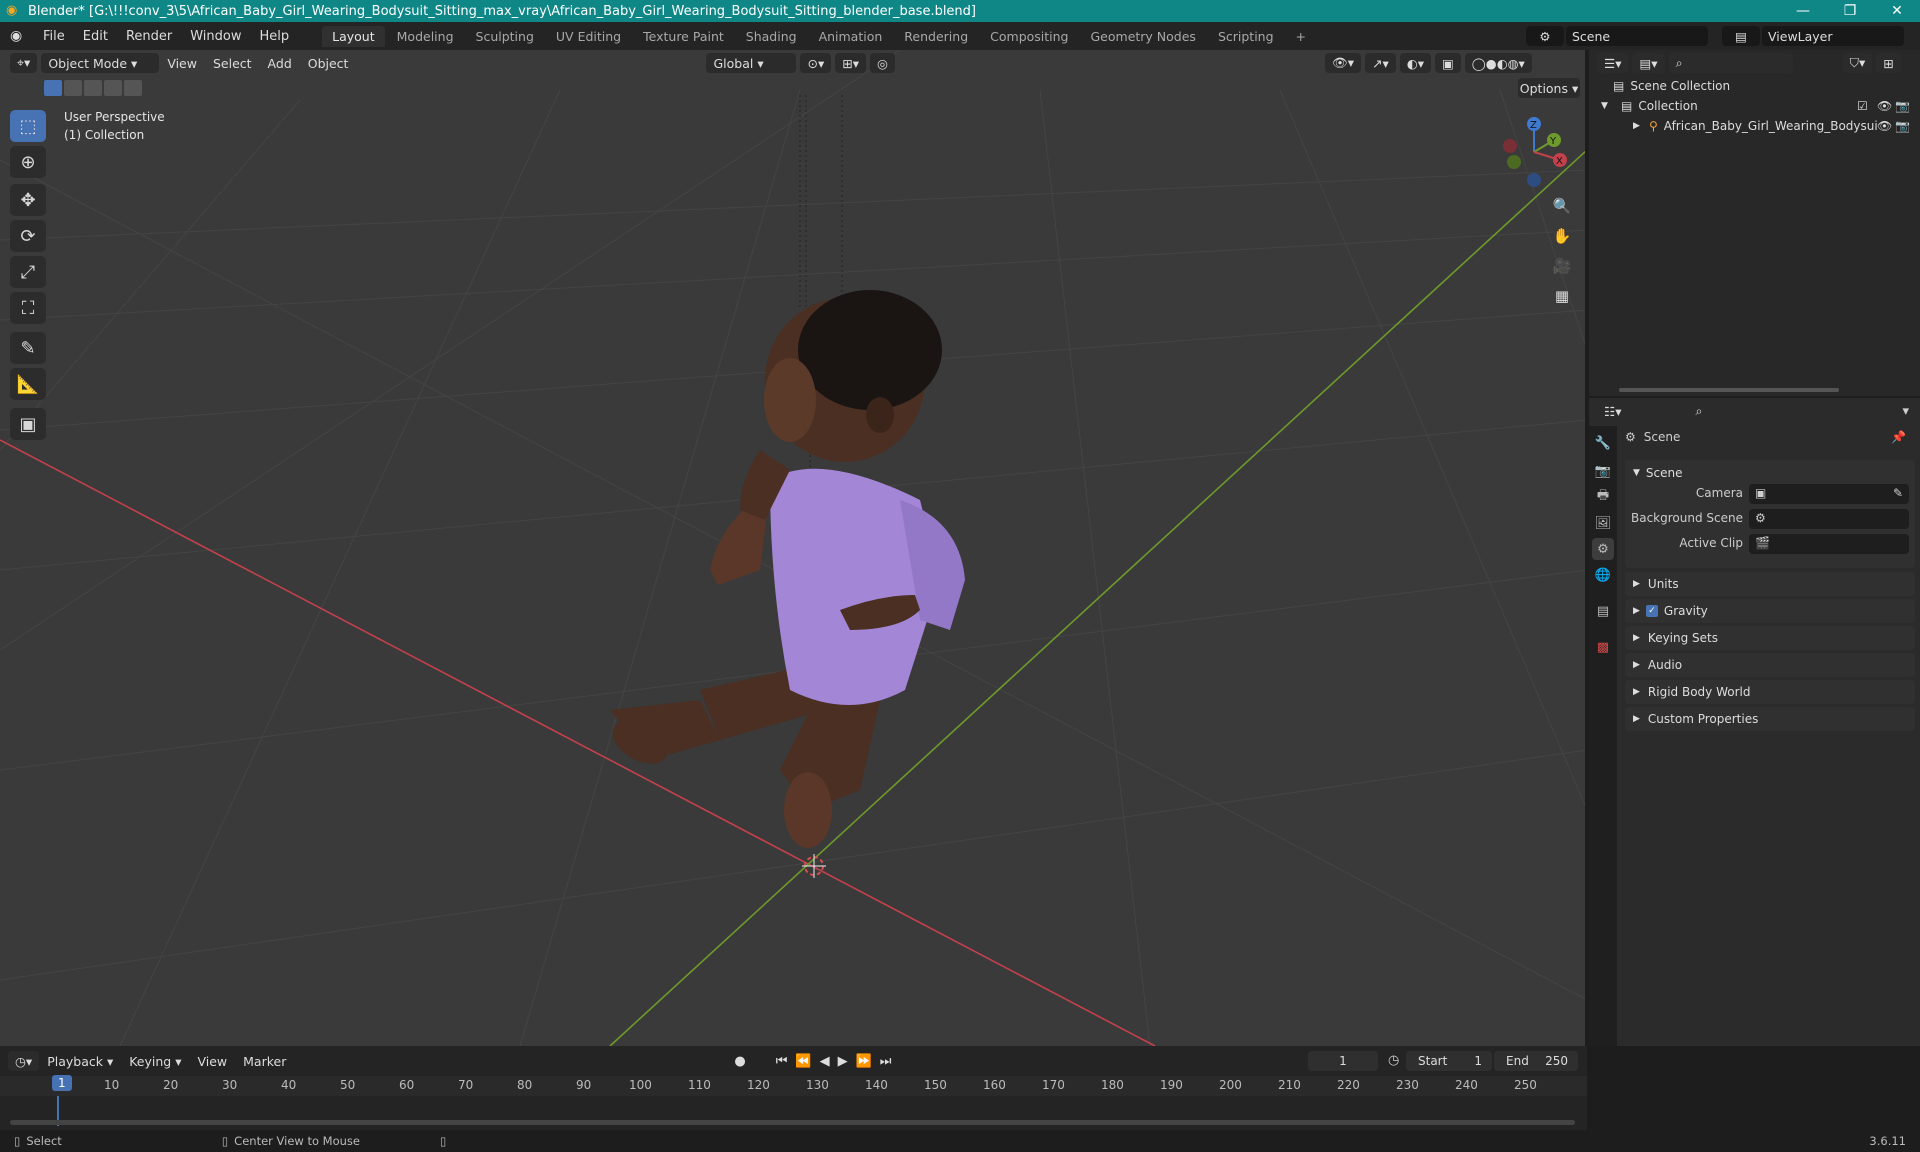 The height and width of the screenshot is (1152, 1920). Describe the element at coordinates (1898, 437) in the screenshot. I see `pin-icon: 📌` at that location.